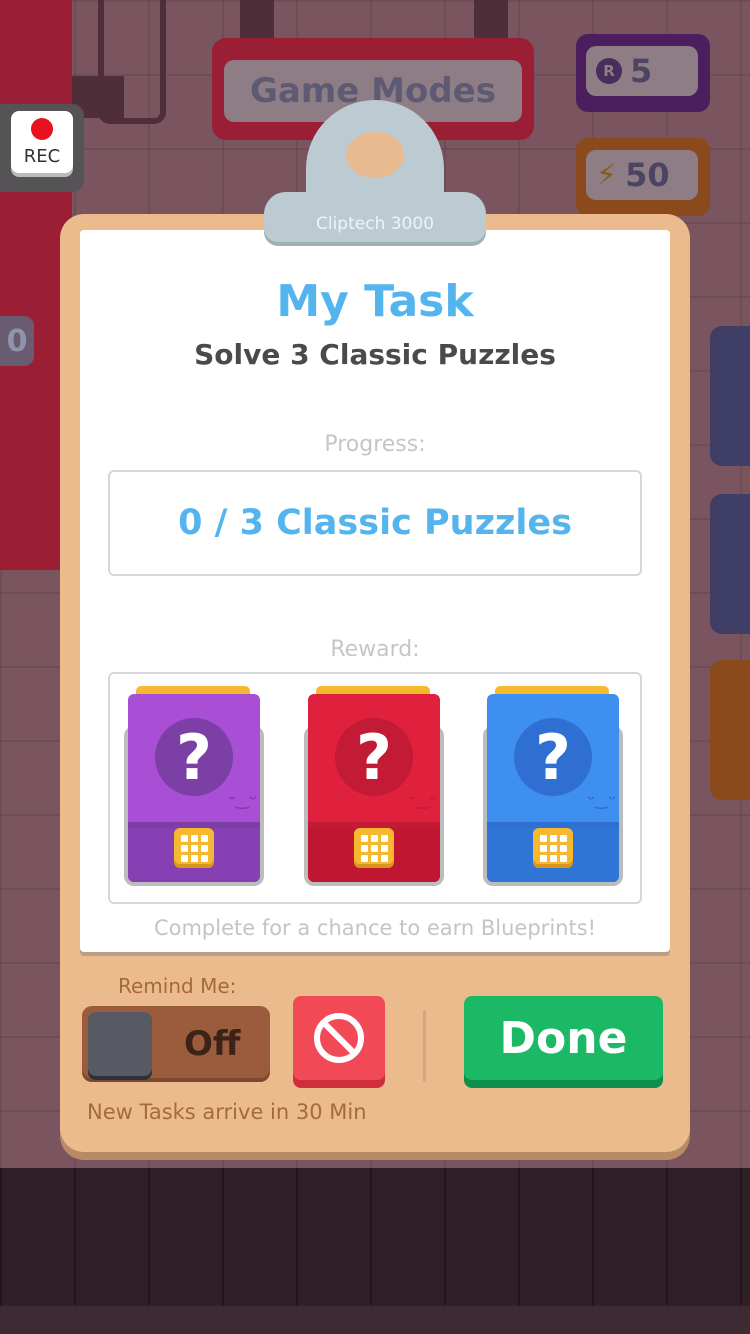  I want to click on currency-counter: R 5, so click(643, 73).